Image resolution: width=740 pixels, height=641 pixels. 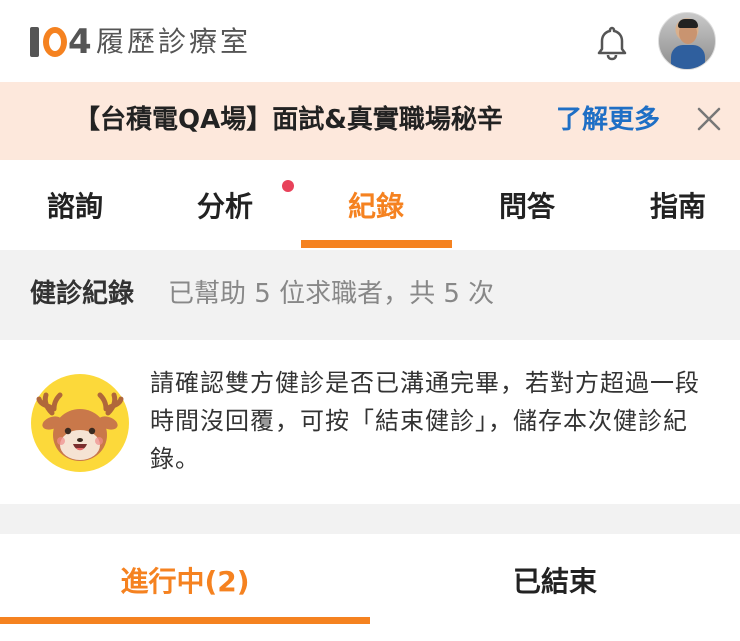 I want to click on tab-qa: 問答, so click(x=527, y=205).